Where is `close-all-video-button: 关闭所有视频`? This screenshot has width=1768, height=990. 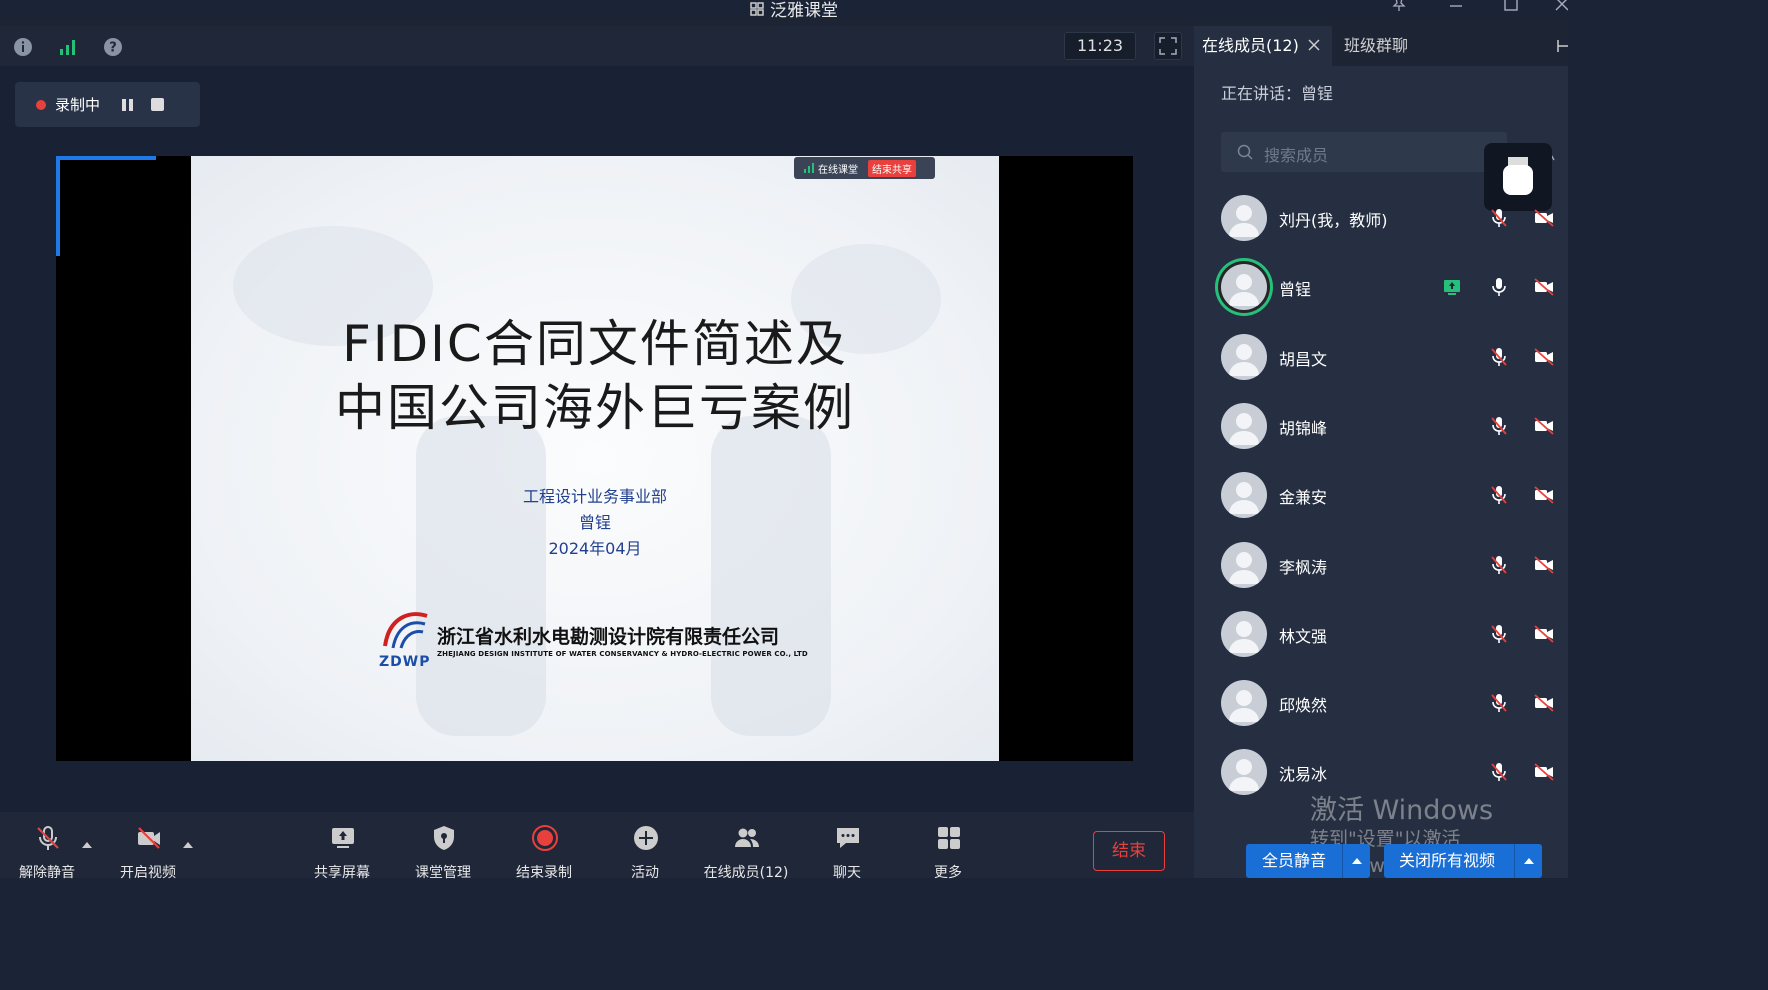 close-all-video-button: 关闭所有视频 is located at coordinates (1463, 861).